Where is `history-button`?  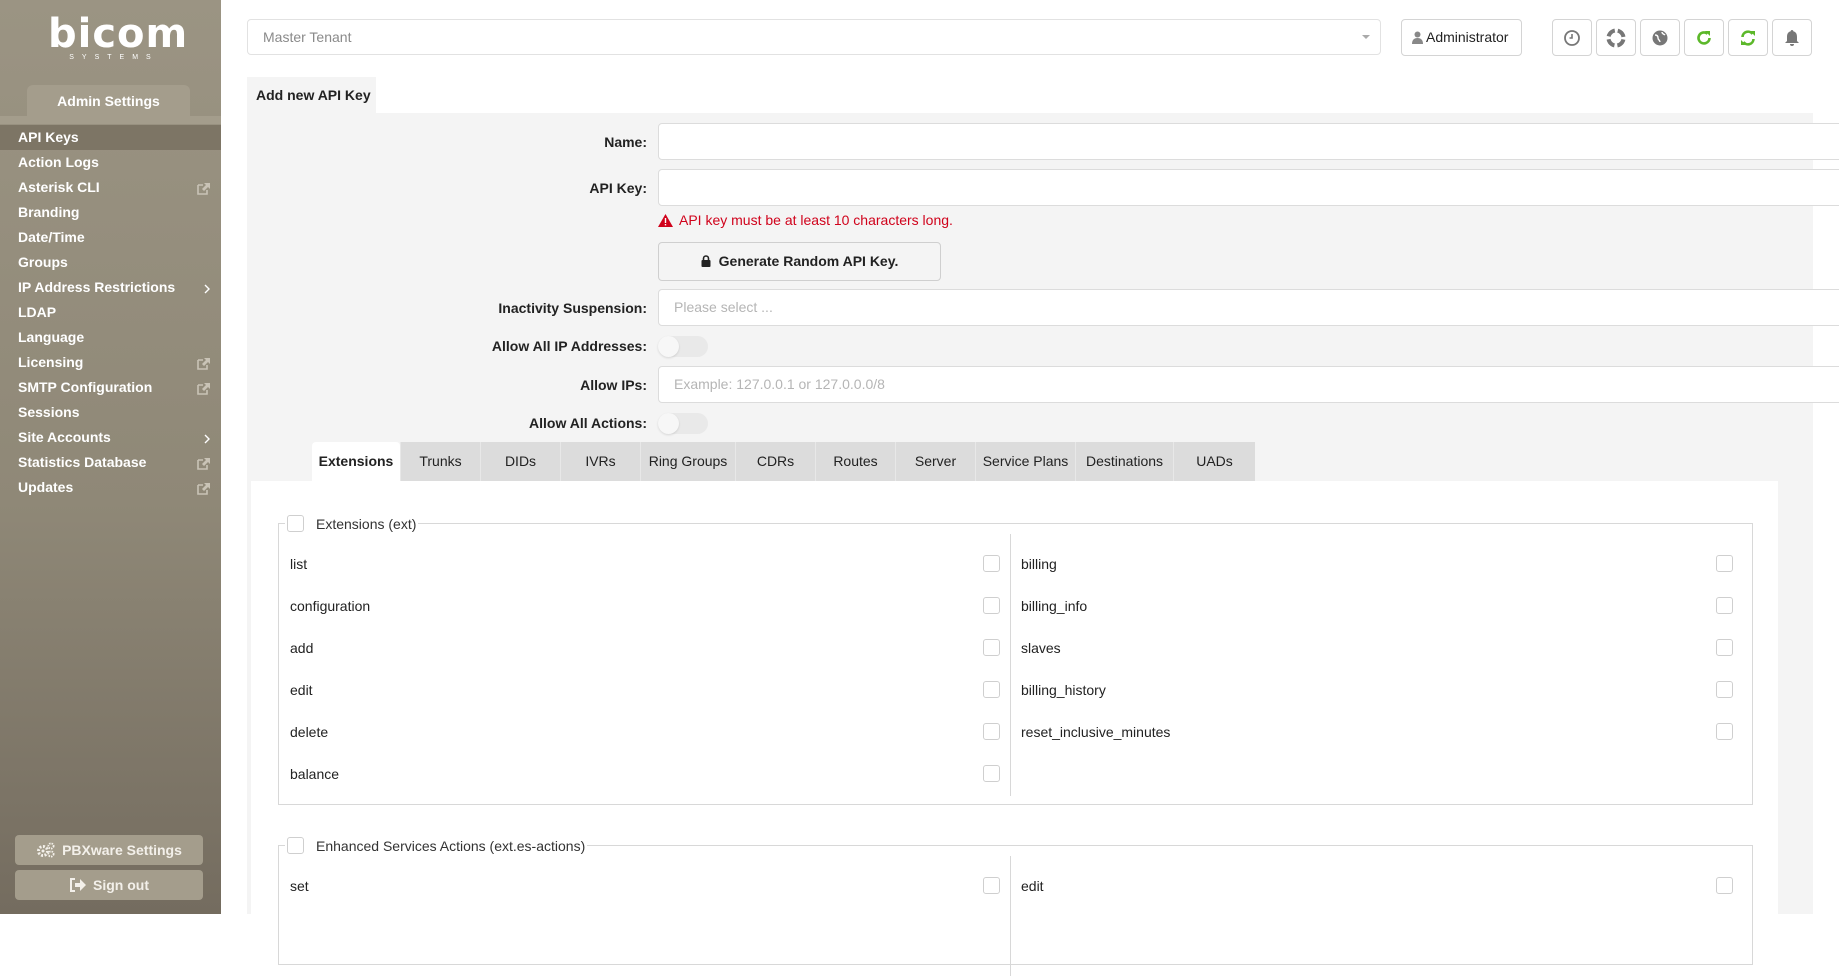
history-button is located at coordinates (1572, 37).